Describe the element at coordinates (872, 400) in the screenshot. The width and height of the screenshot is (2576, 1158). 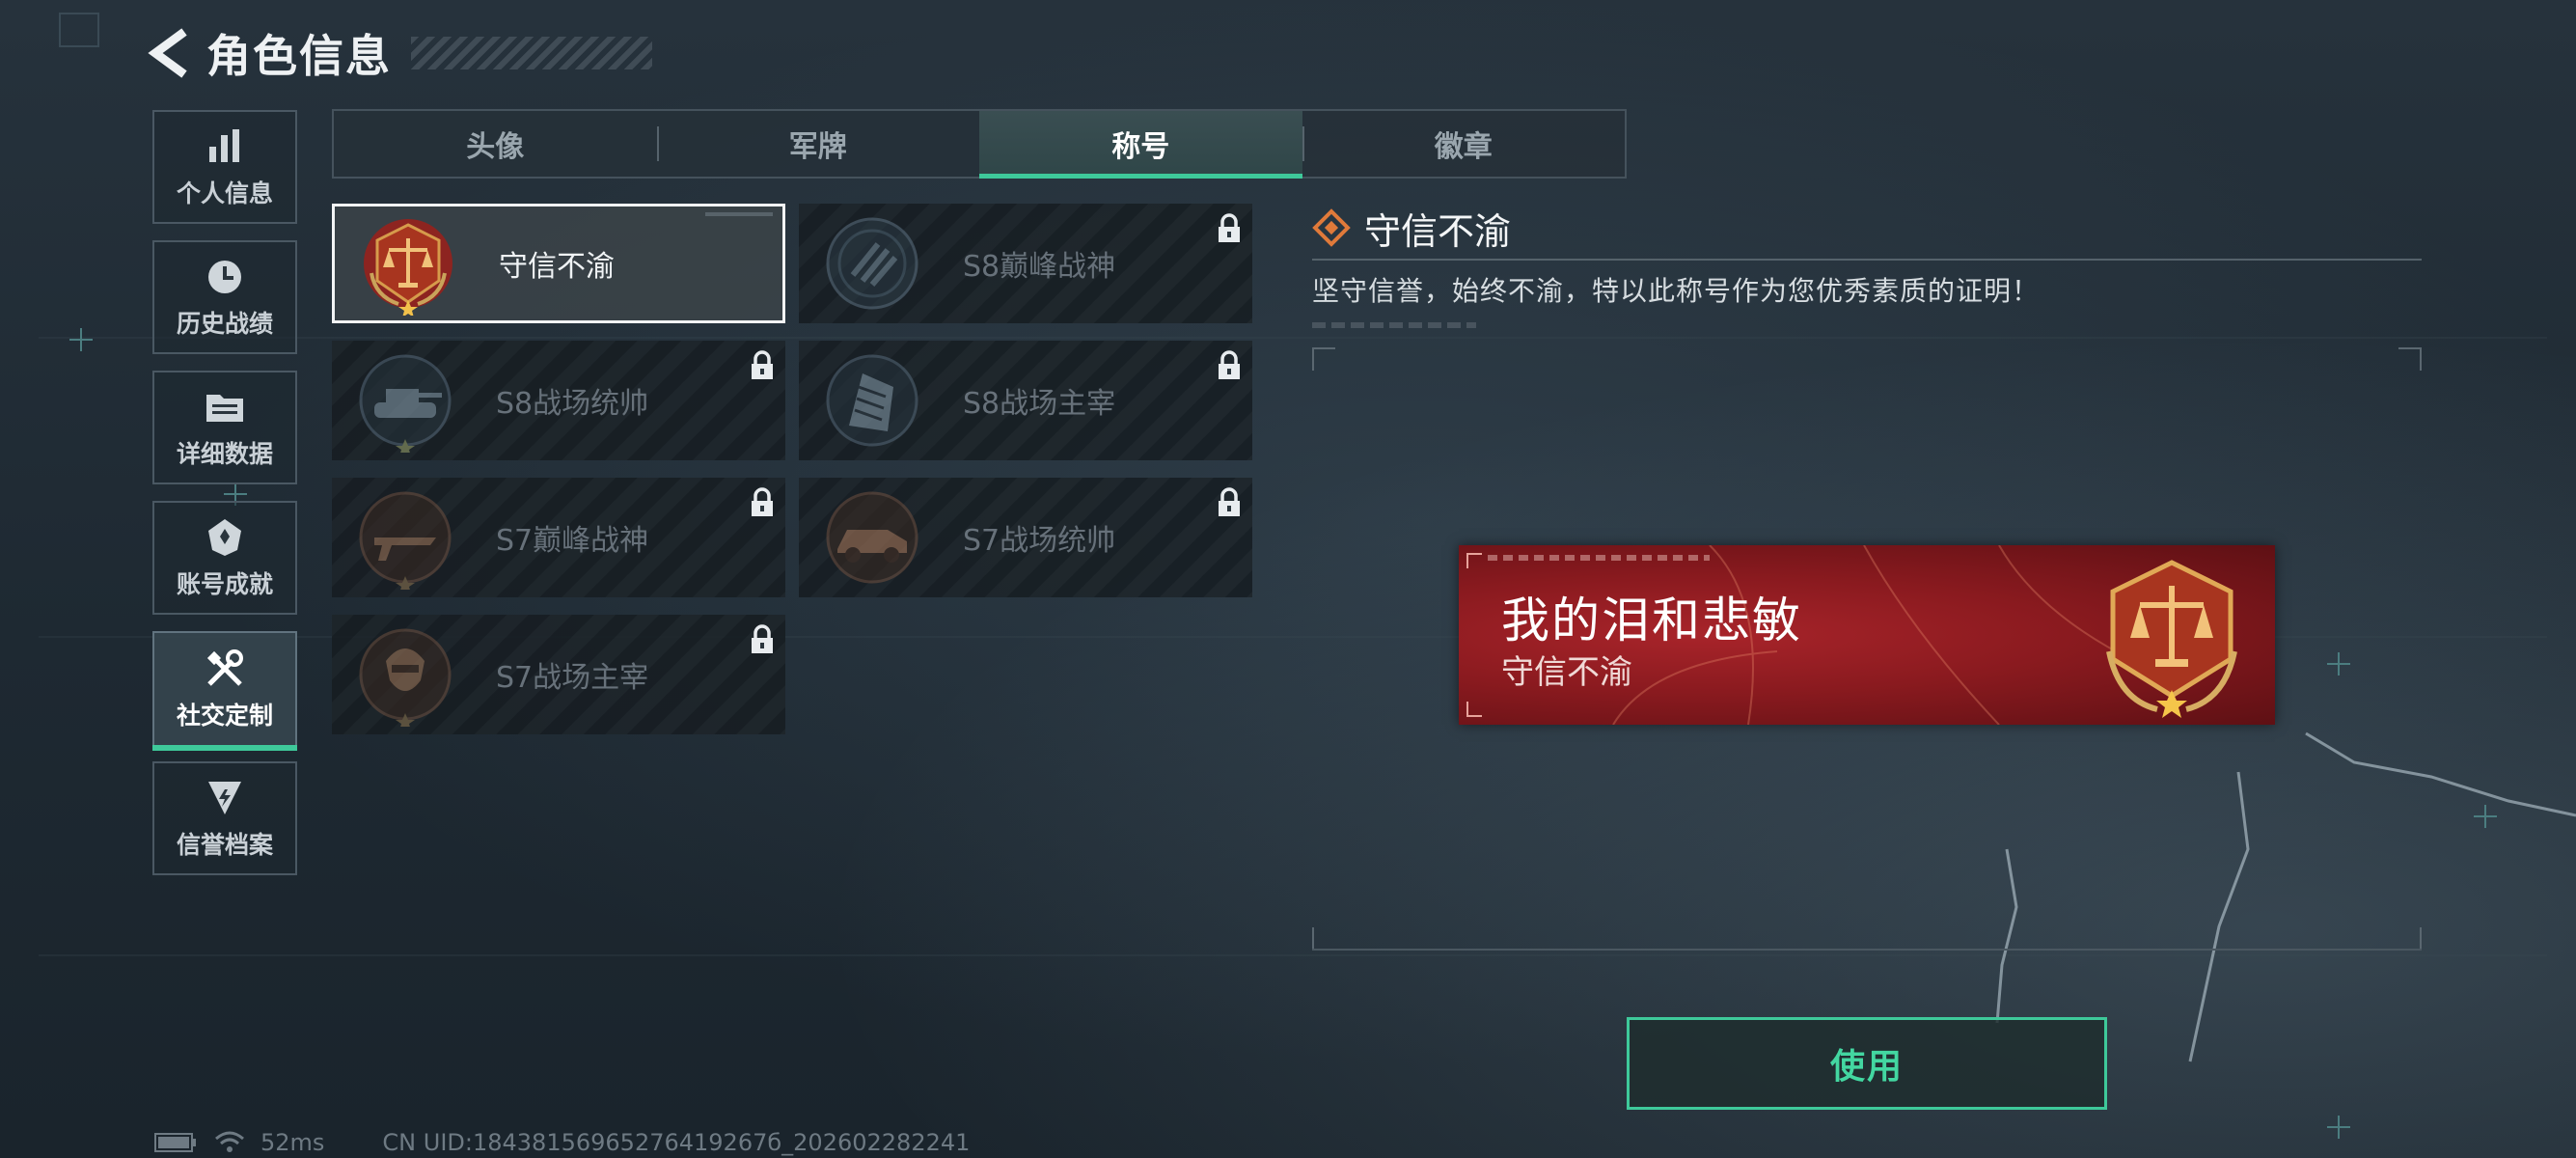
I see `building-badge-icon` at that location.